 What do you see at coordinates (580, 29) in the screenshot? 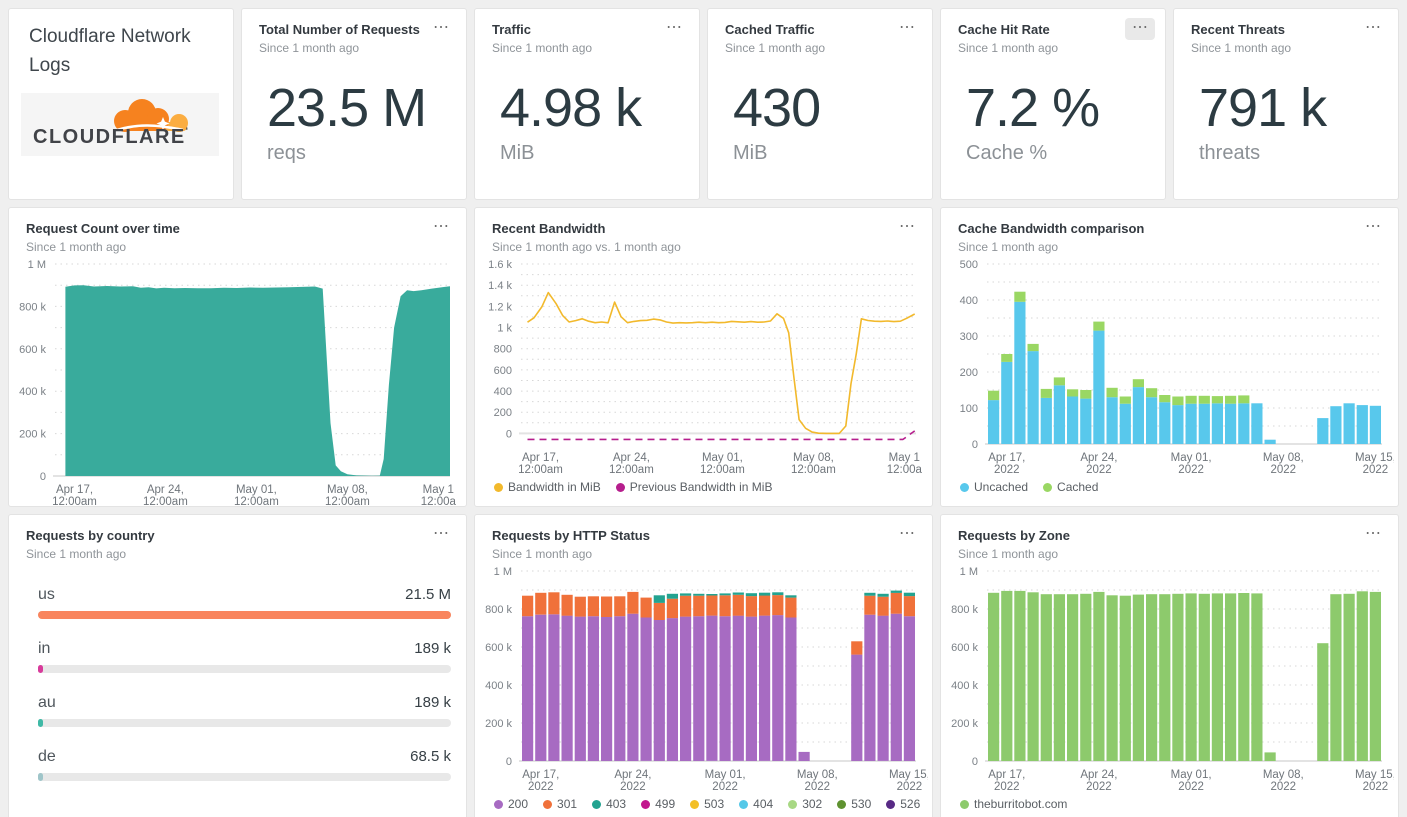
I see `panel-title: Traffic` at bounding box center [580, 29].